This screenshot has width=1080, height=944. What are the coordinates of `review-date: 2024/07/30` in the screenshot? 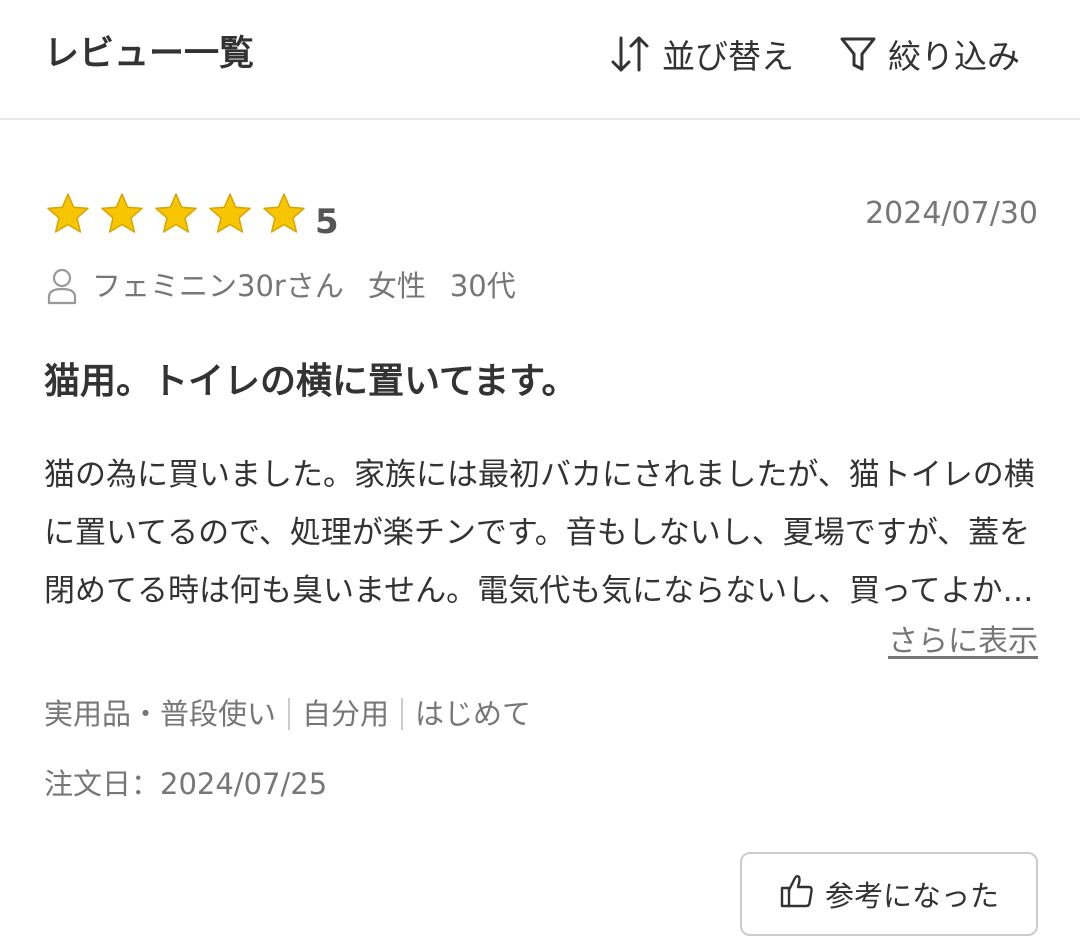 It's located at (951, 213).